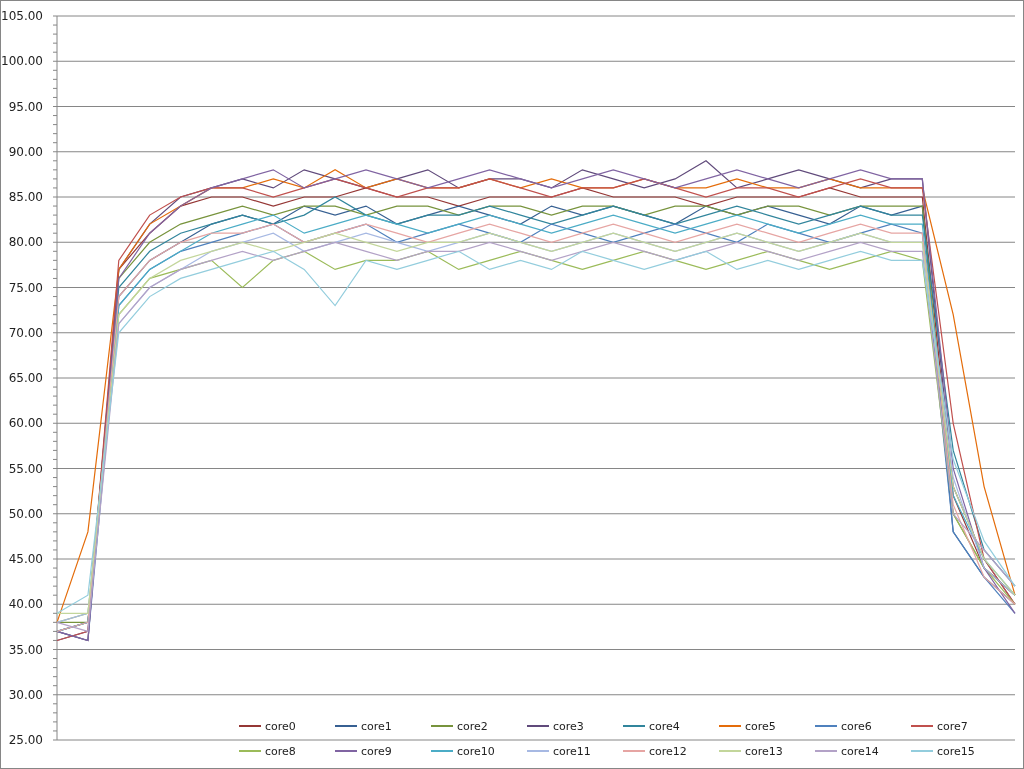 This screenshot has width=1024, height=769. I want to click on y-tick-label: 90.00, so click(25, 151).